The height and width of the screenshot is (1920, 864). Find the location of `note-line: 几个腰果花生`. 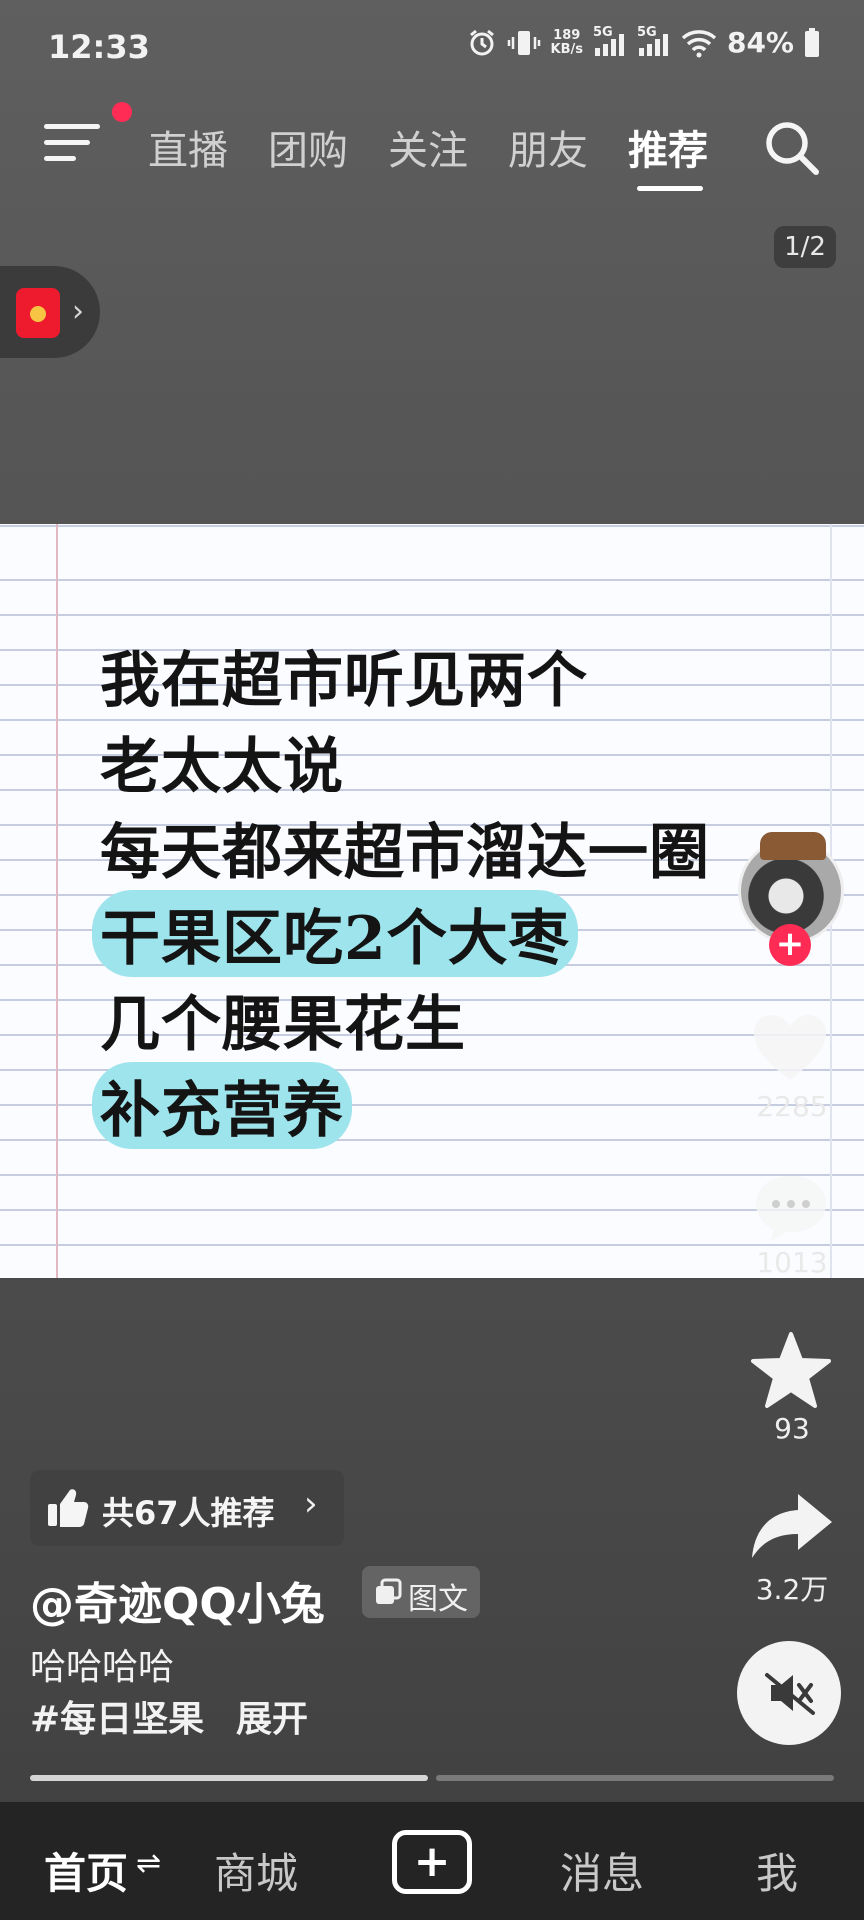

note-line: 几个腰果花生 is located at coordinates (283, 1025).